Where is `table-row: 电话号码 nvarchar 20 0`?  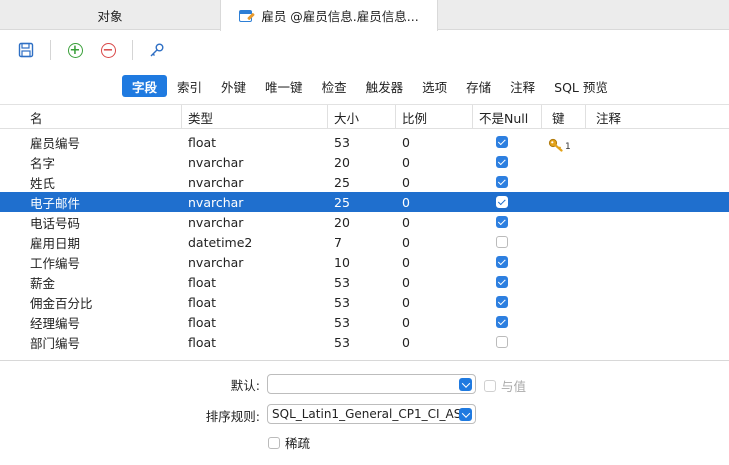 table-row: 电话号码 nvarchar 20 0 is located at coordinates (364, 222).